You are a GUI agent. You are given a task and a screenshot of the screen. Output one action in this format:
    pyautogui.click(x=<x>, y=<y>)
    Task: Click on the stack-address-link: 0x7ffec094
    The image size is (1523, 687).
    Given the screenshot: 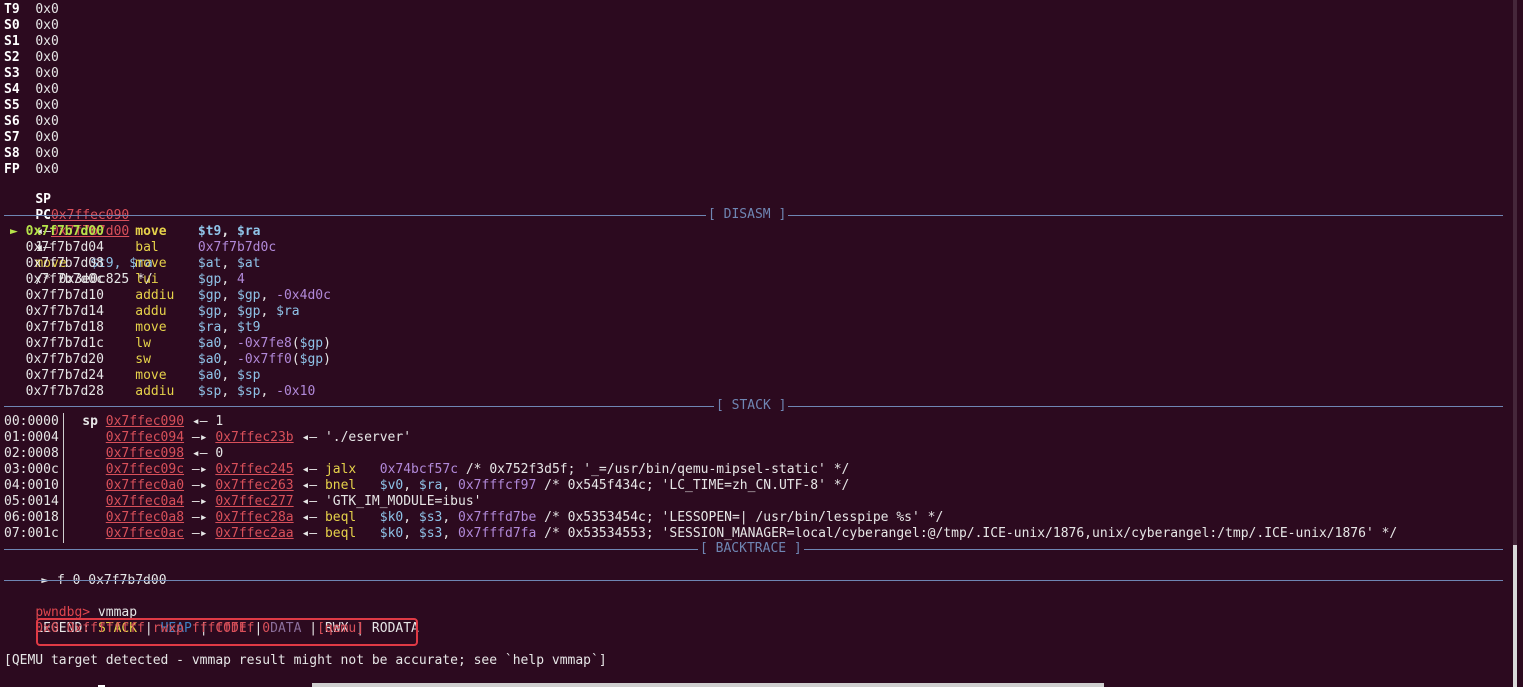 What is the action you would take?
    pyautogui.click(x=145, y=437)
    